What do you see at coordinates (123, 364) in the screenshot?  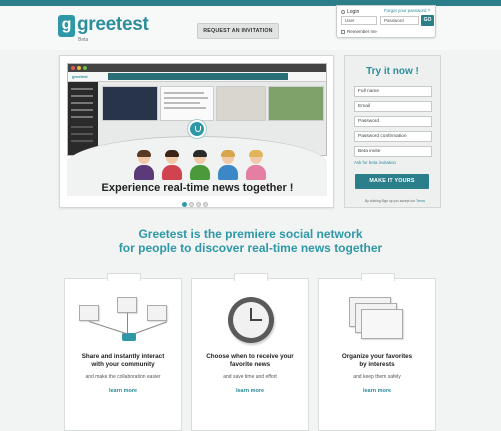 I see `feature-title-line-2: with your community` at bounding box center [123, 364].